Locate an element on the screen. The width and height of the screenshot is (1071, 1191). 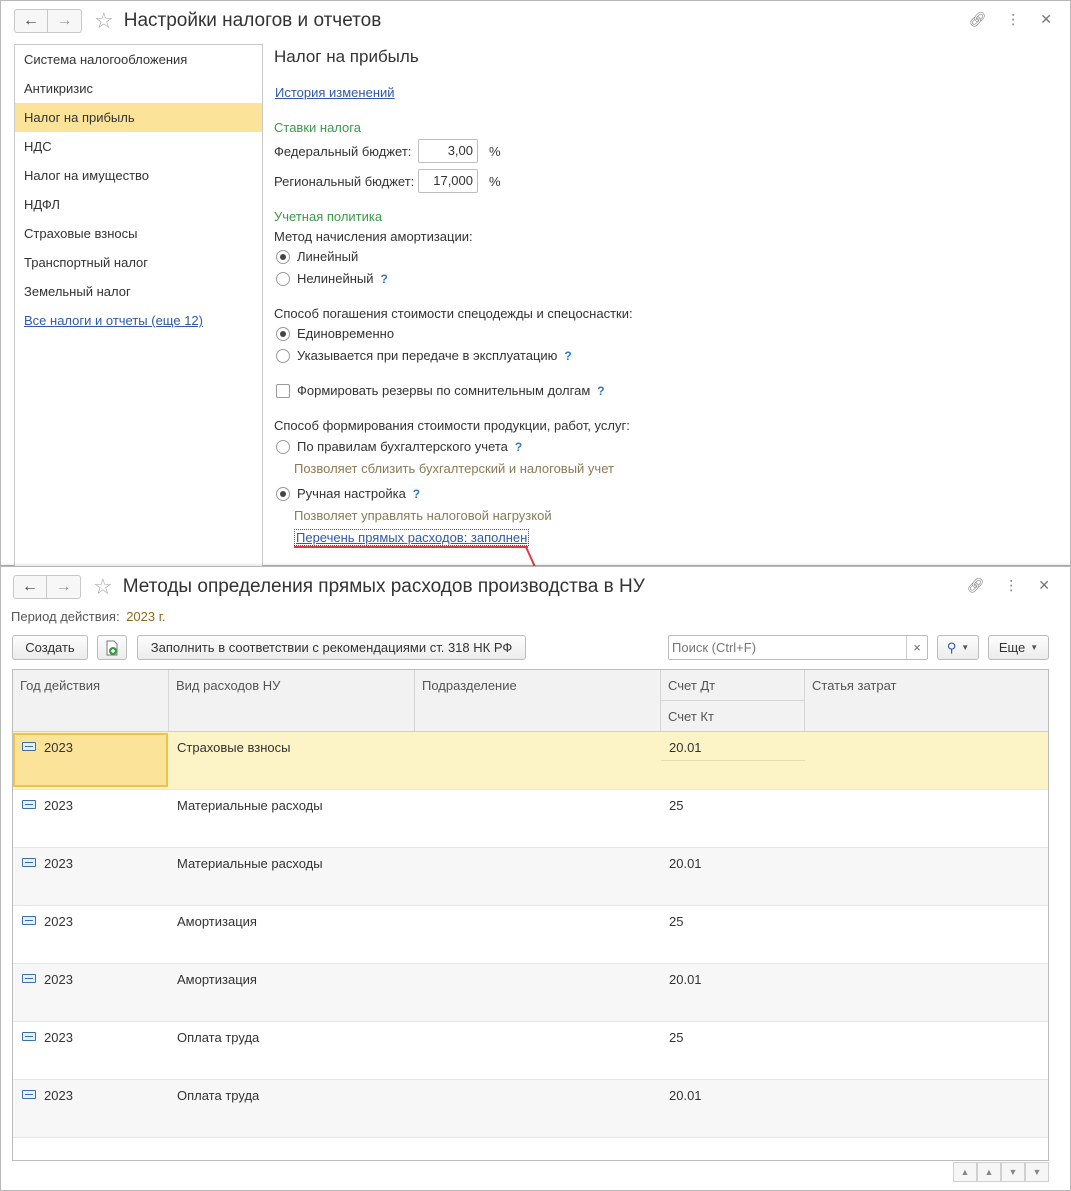
search-icon: ⚲ is located at coordinates (951, 647).